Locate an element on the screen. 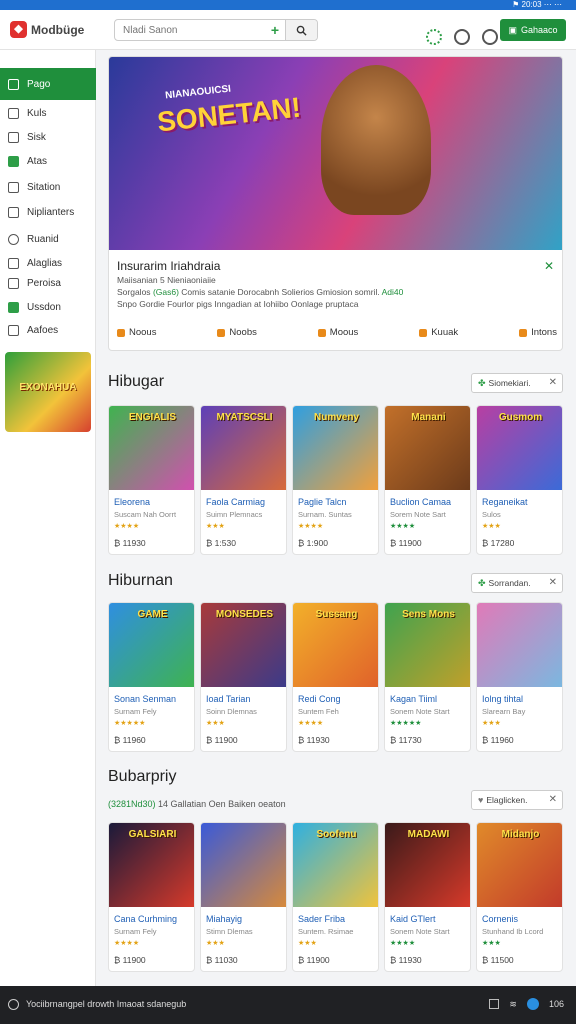 This screenshot has width=576, height=1024. hero-tag: Noobs is located at coordinates (237, 332).